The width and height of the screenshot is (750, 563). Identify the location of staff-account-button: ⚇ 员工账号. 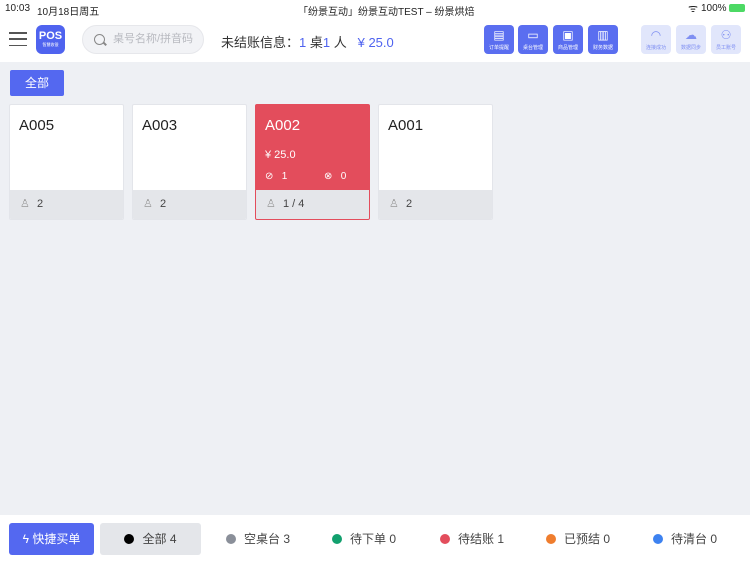
(726, 39).